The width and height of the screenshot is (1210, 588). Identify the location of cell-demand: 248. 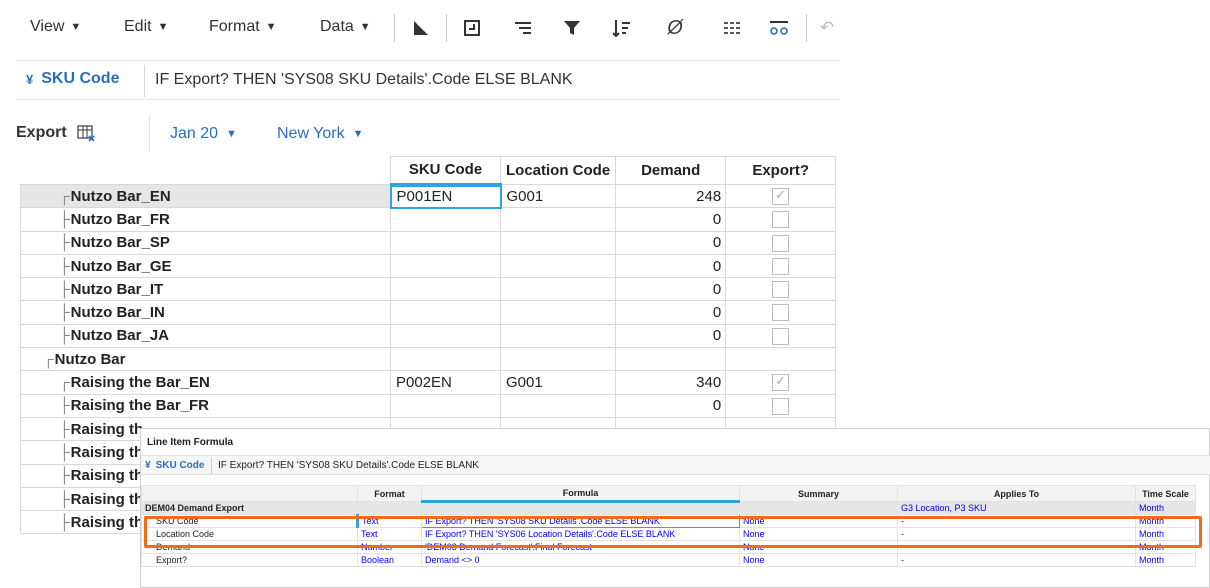
(671, 196).